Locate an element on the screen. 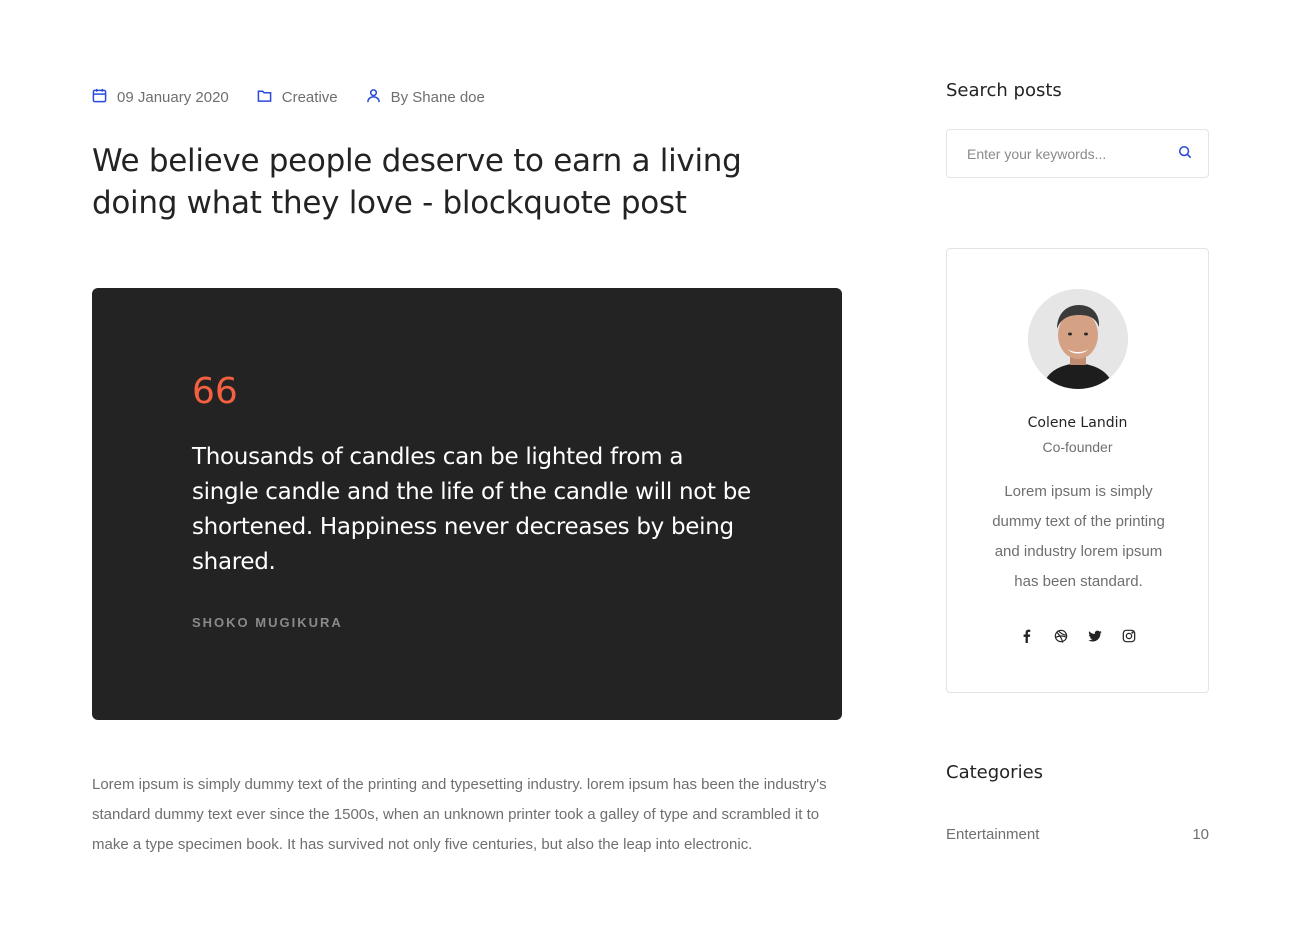  twitter-icon is located at coordinates (1094, 636).